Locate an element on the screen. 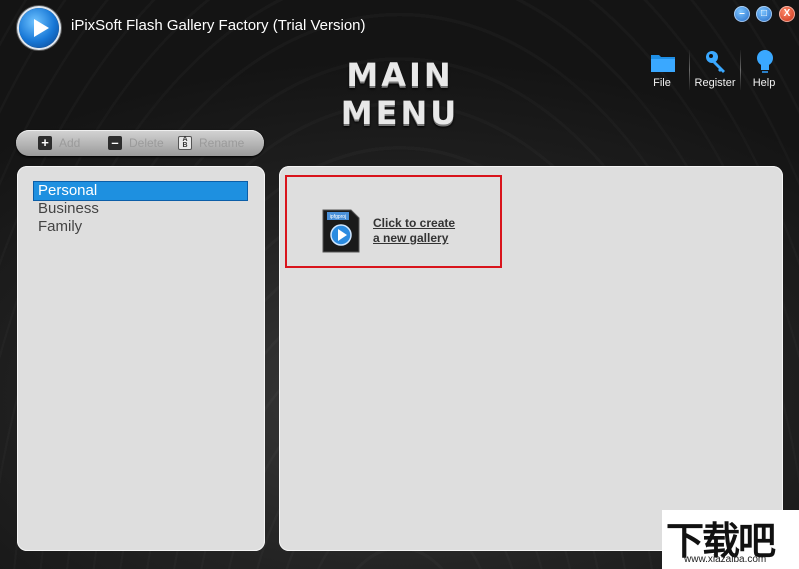 This screenshot has width=799, height=569. maximize-icon: □ is located at coordinates (764, 13).